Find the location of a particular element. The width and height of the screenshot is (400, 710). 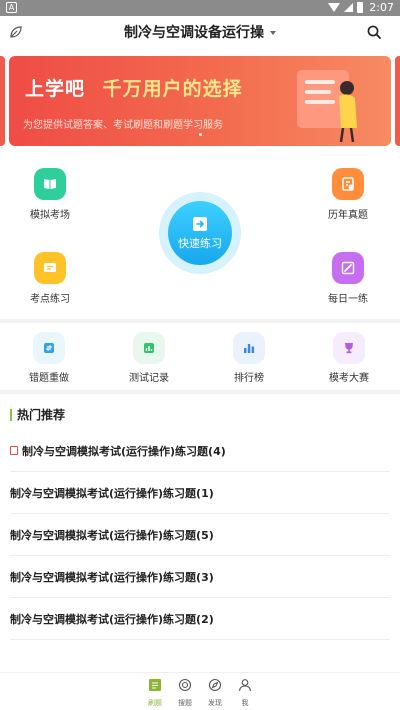

status-time: 2:07 is located at coordinates (381, 7).